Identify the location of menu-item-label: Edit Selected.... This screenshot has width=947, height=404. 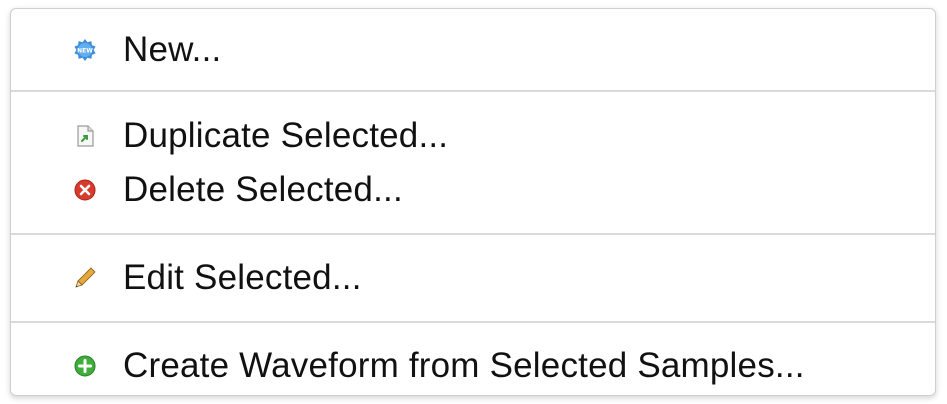
(242, 277).